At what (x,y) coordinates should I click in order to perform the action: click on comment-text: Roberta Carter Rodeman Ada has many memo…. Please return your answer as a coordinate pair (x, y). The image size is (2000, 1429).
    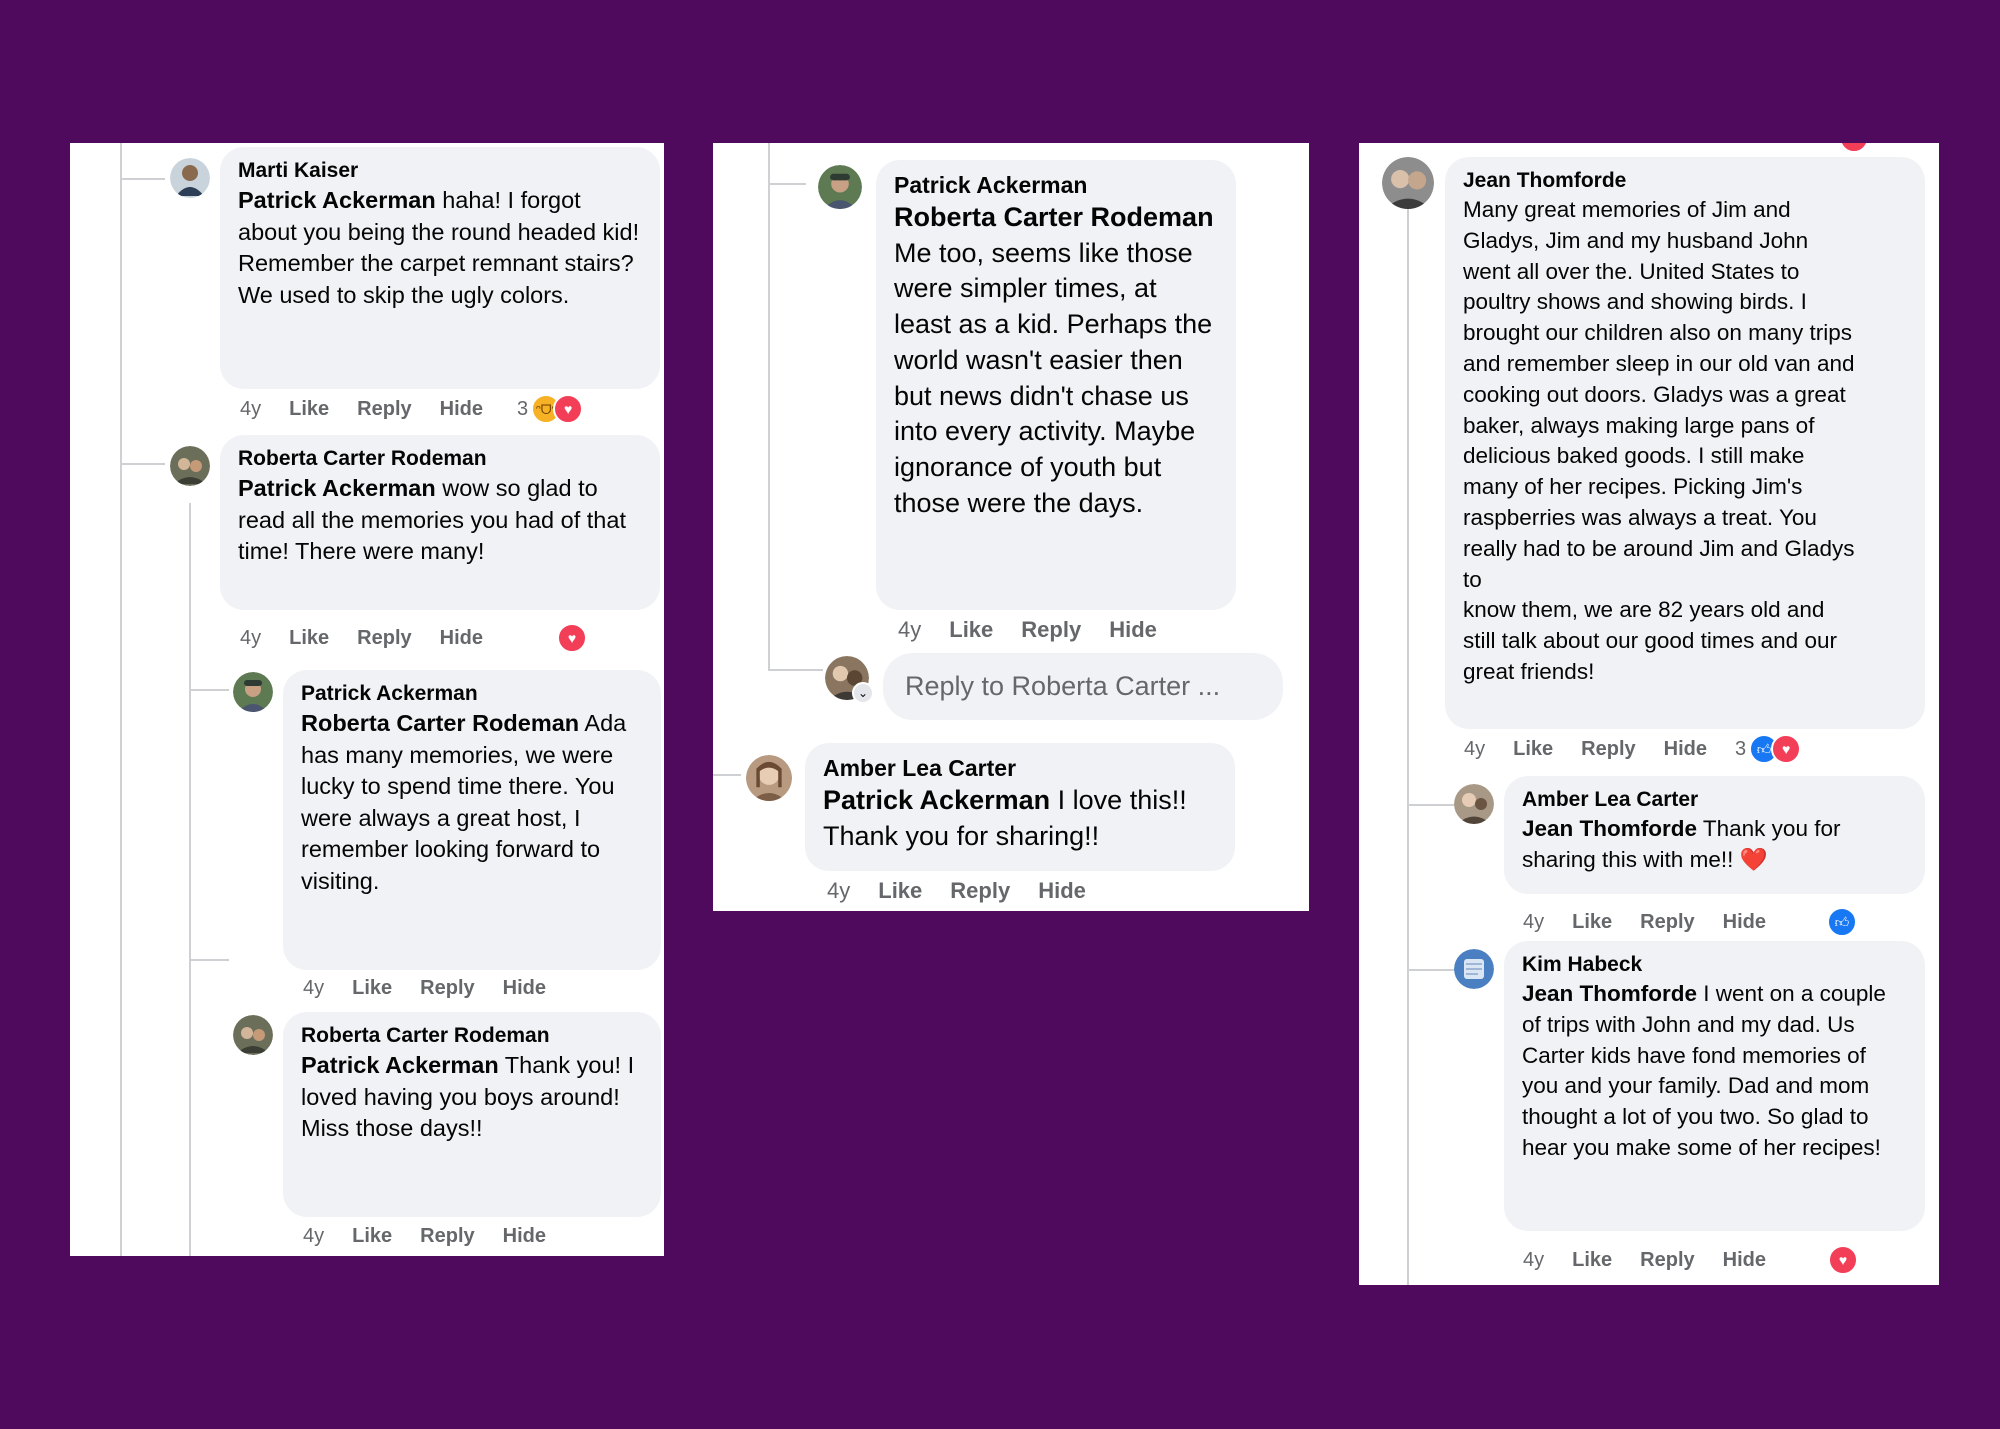
    Looking at the image, I should click on (472, 803).